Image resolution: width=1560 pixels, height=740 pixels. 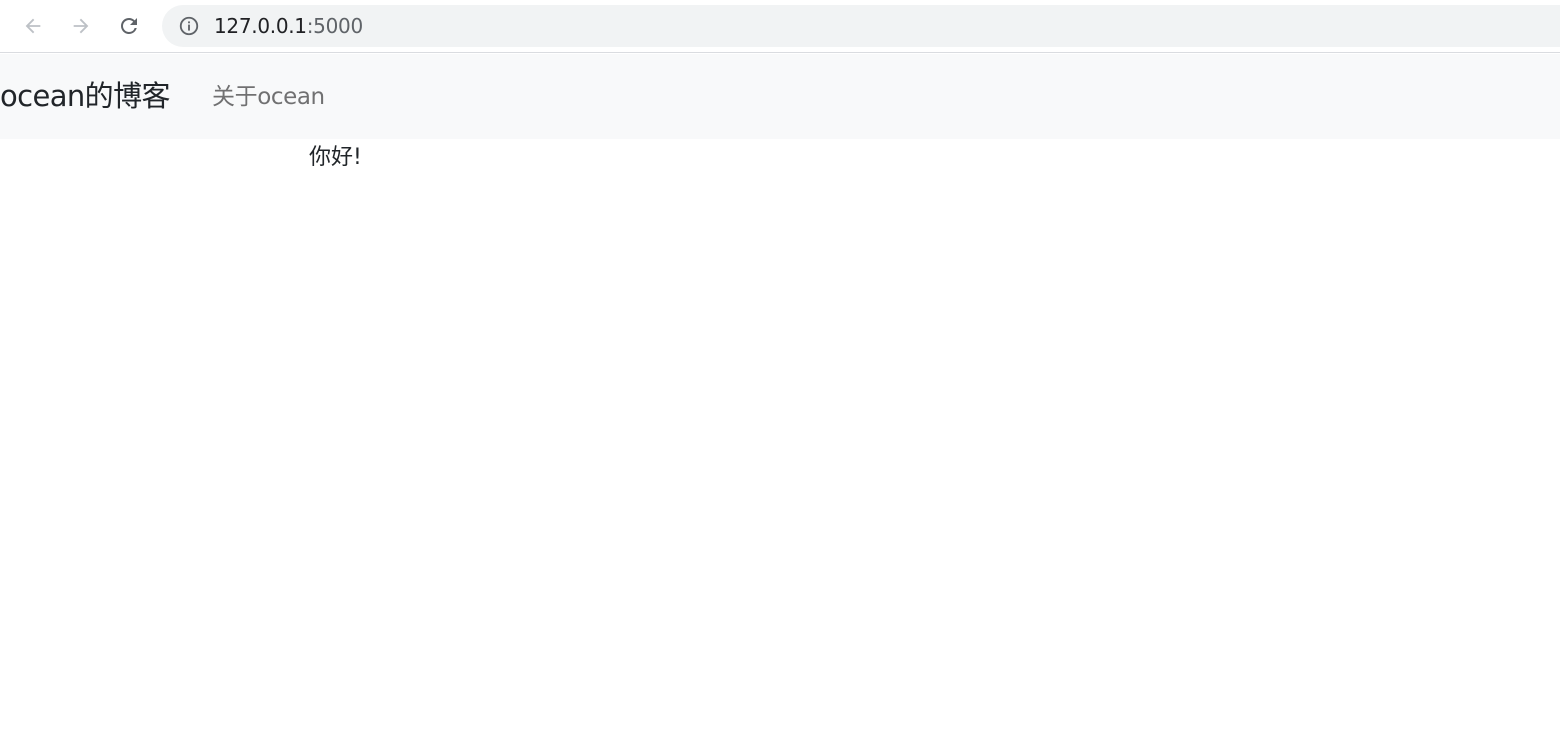 I want to click on url-text: 127.0.0.1:5000, so click(x=288, y=26).